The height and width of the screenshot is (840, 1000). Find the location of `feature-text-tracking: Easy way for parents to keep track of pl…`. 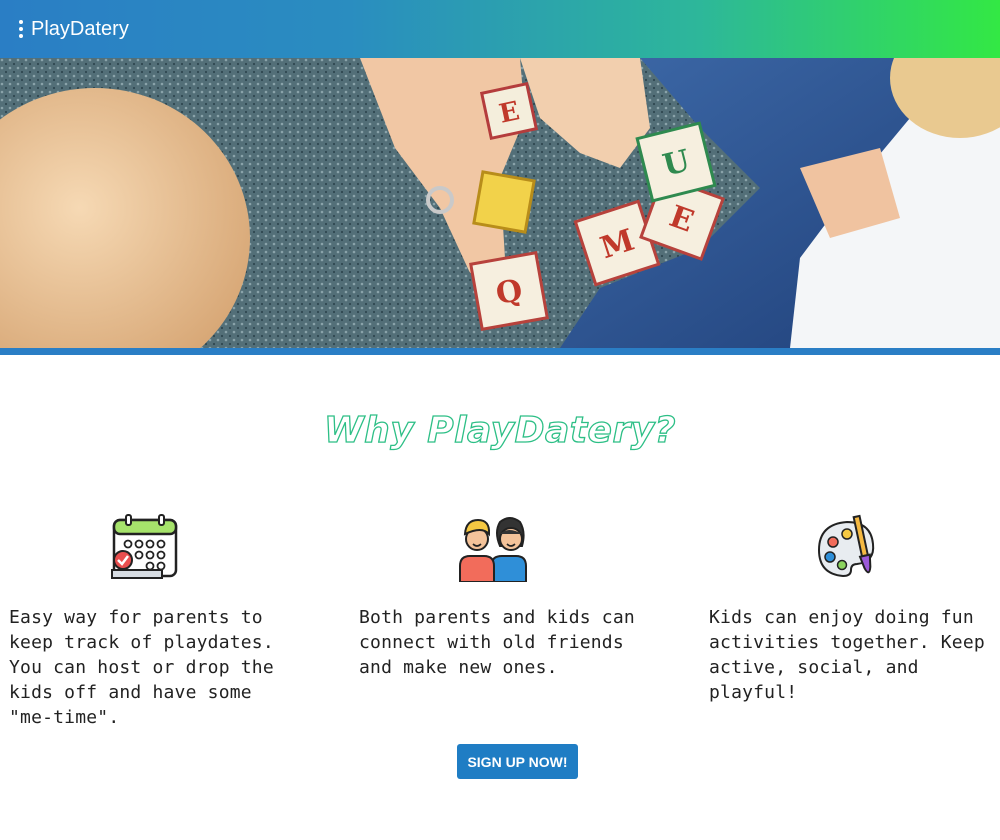

feature-text-tracking: Easy way for parents to keep track of pl… is located at coordinates (141, 667).